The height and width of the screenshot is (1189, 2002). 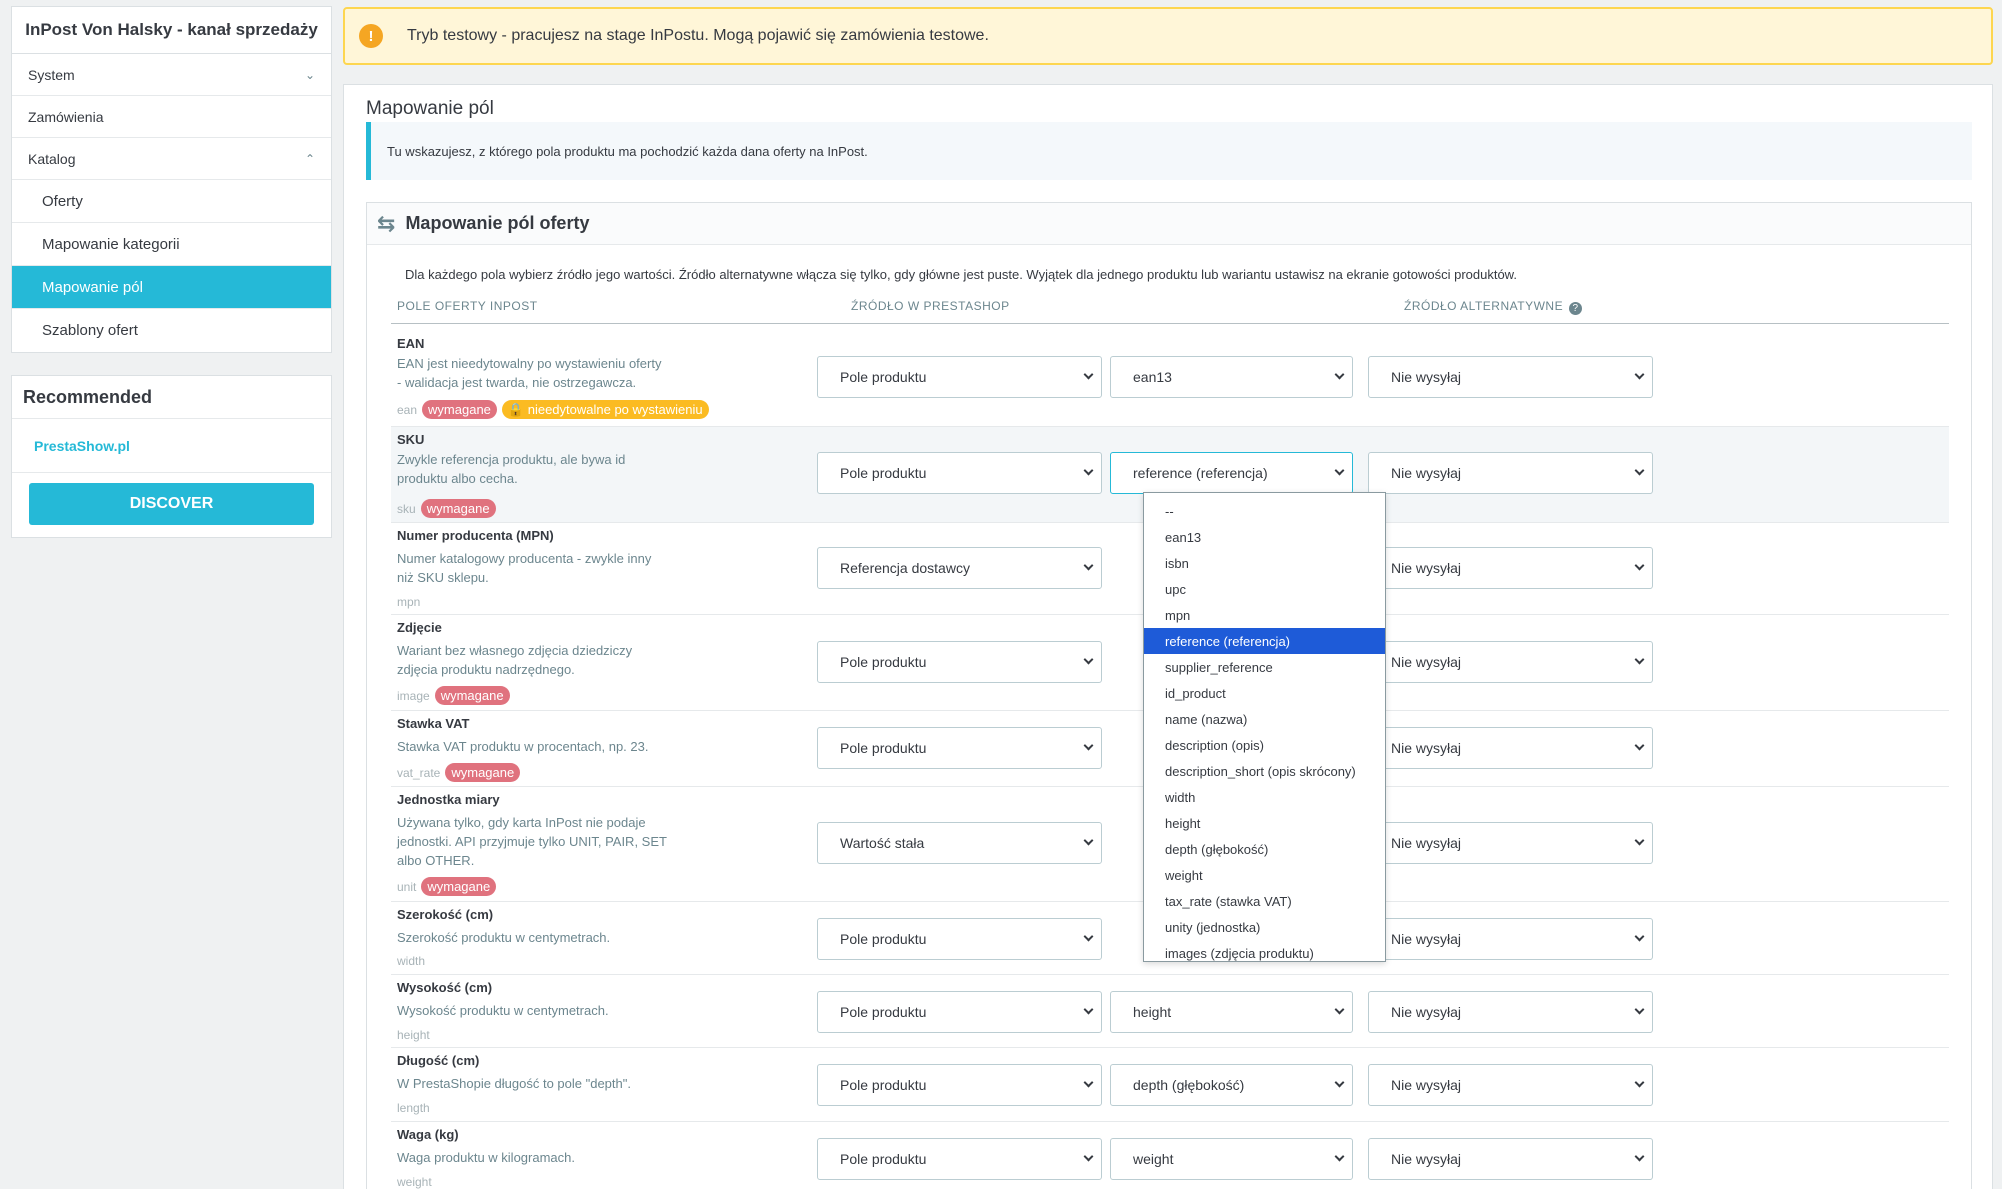 I want to click on discover-button: DISCOVER, so click(x=171, y=504).